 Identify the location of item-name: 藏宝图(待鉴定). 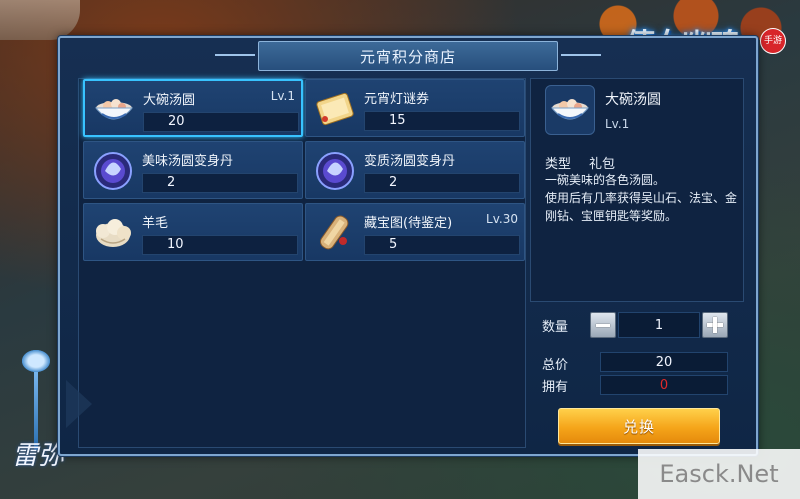
(408, 223).